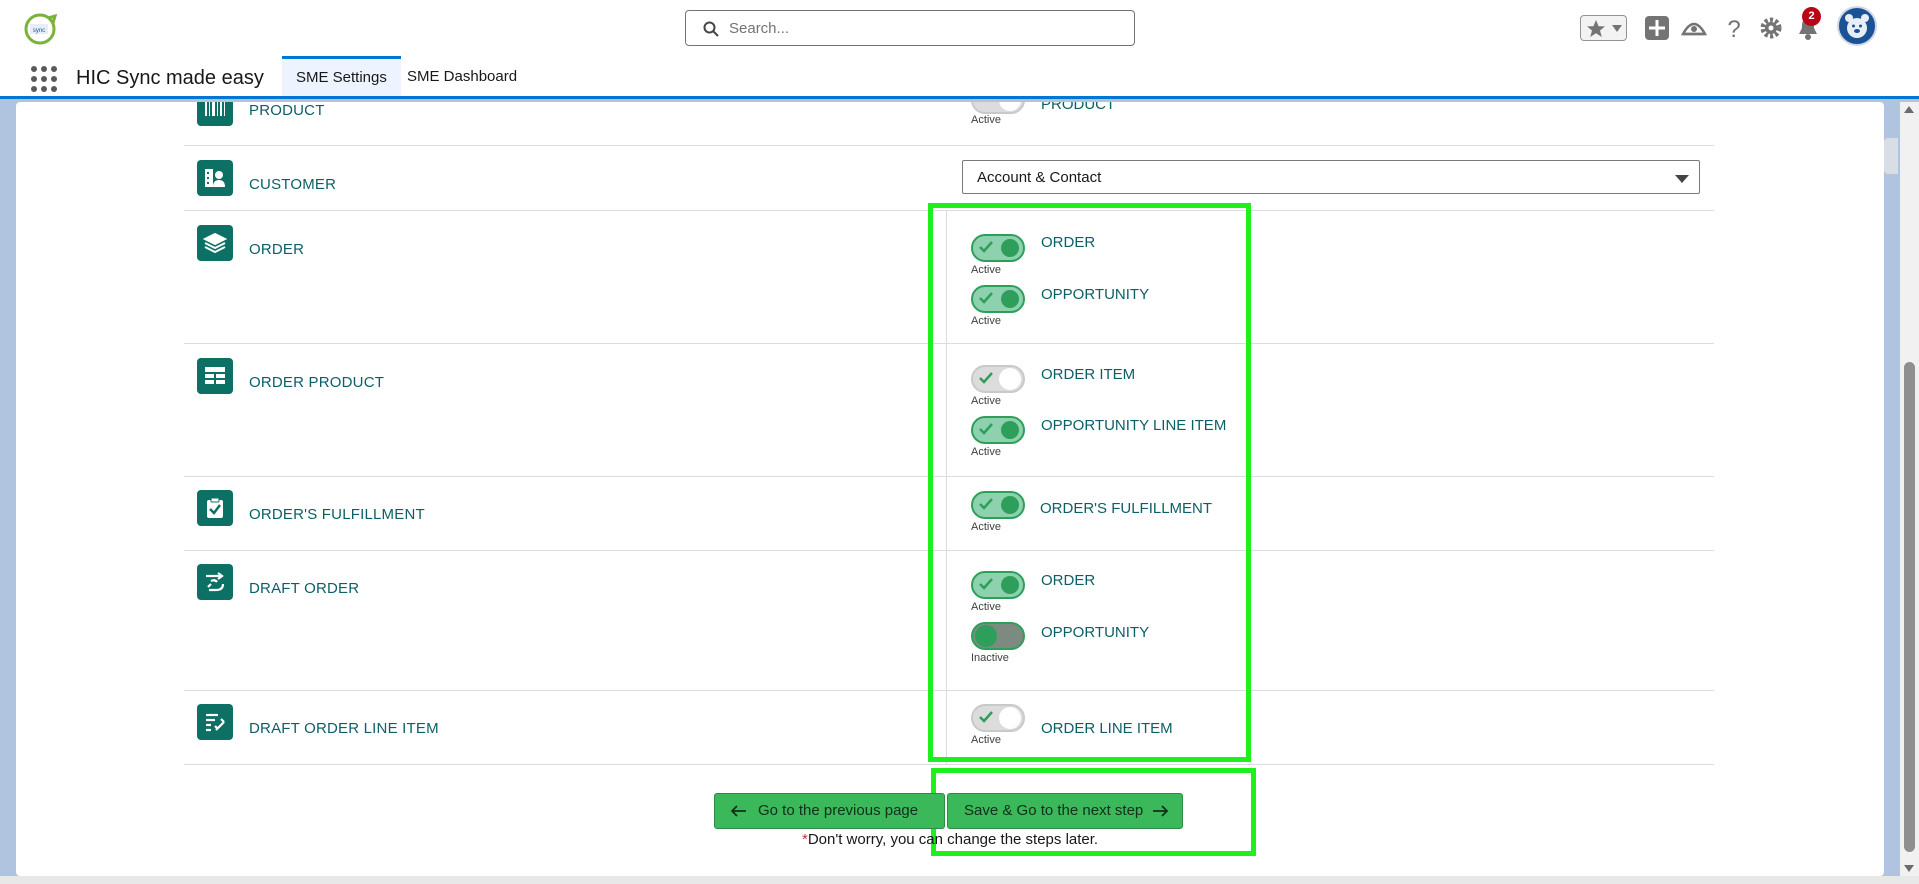  I want to click on bear-avatar-icon, so click(1857, 26).